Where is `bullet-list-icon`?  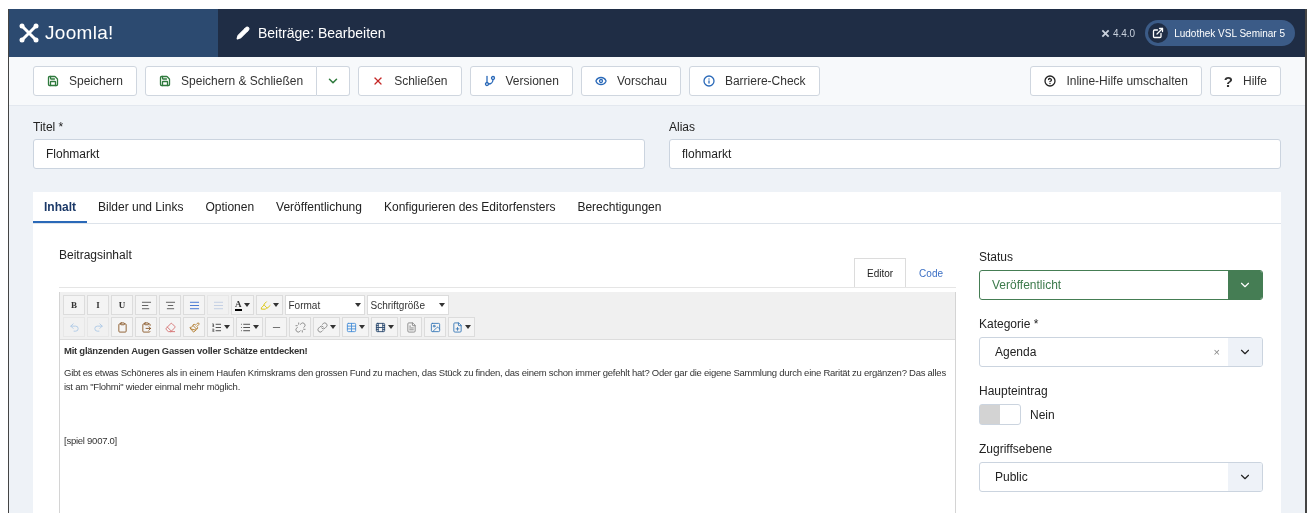
bullet-list-icon is located at coordinates (245, 327).